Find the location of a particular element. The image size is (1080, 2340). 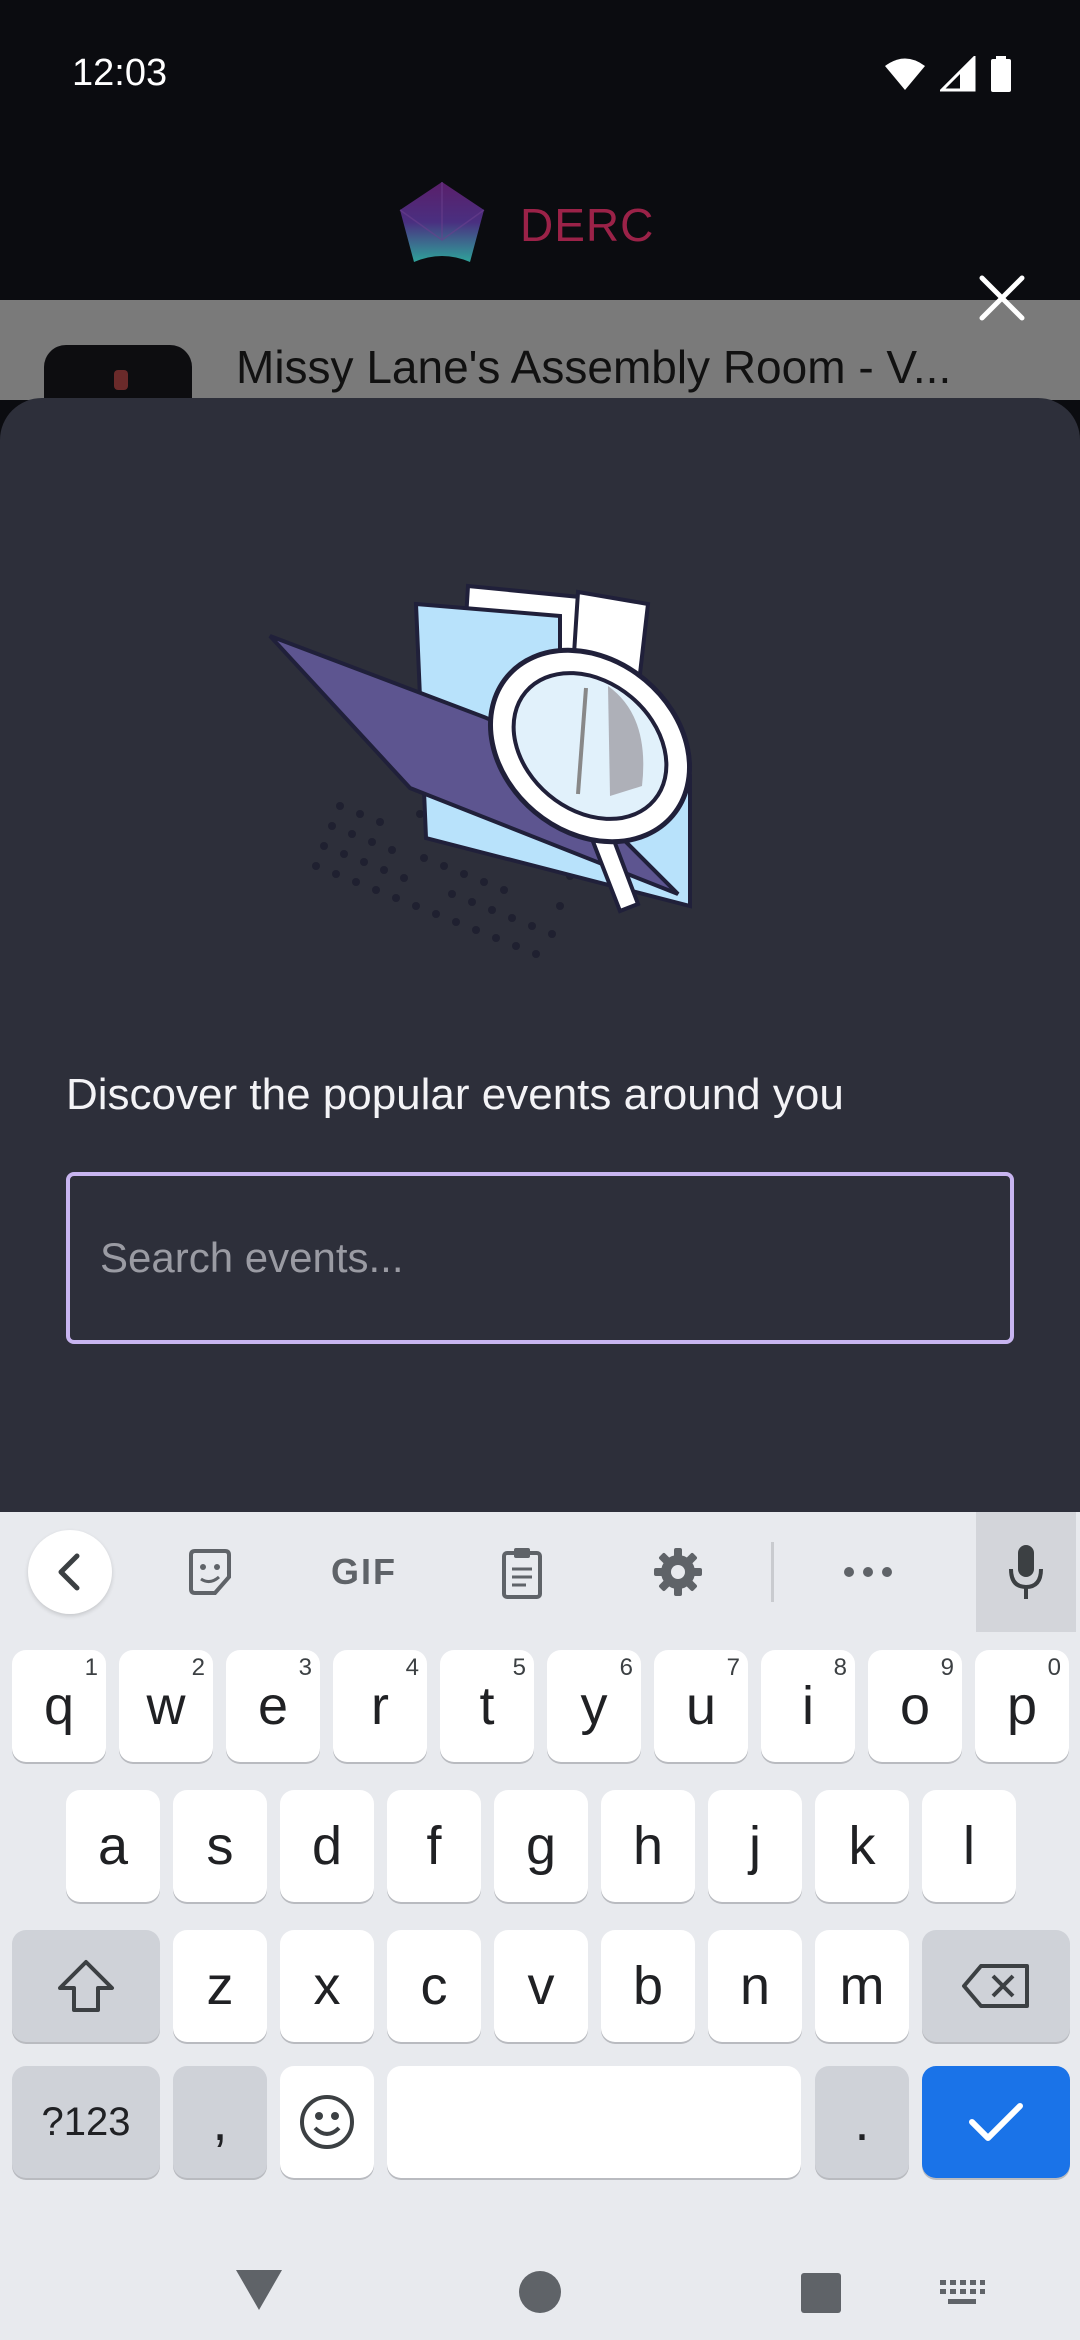

clipboard-icon is located at coordinates (522, 1572).